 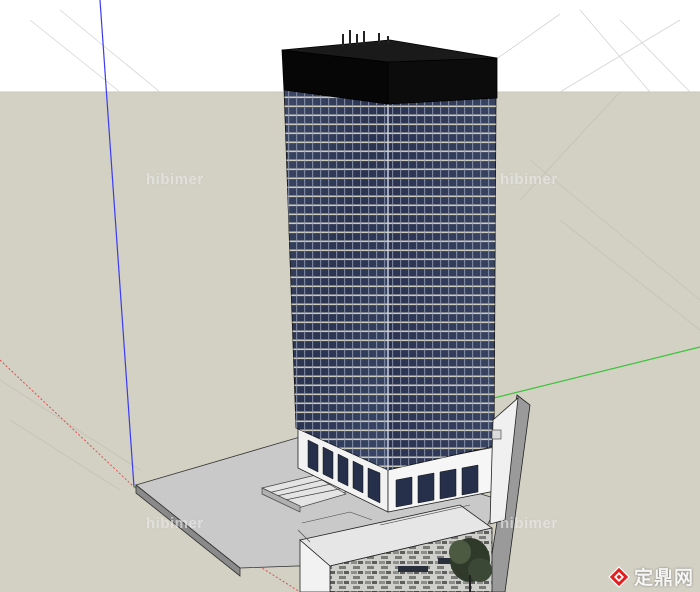 What do you see at coordinates (442, 283) in the screenshot?
I see `tower-right-floors` at bounding box center [442, 283].